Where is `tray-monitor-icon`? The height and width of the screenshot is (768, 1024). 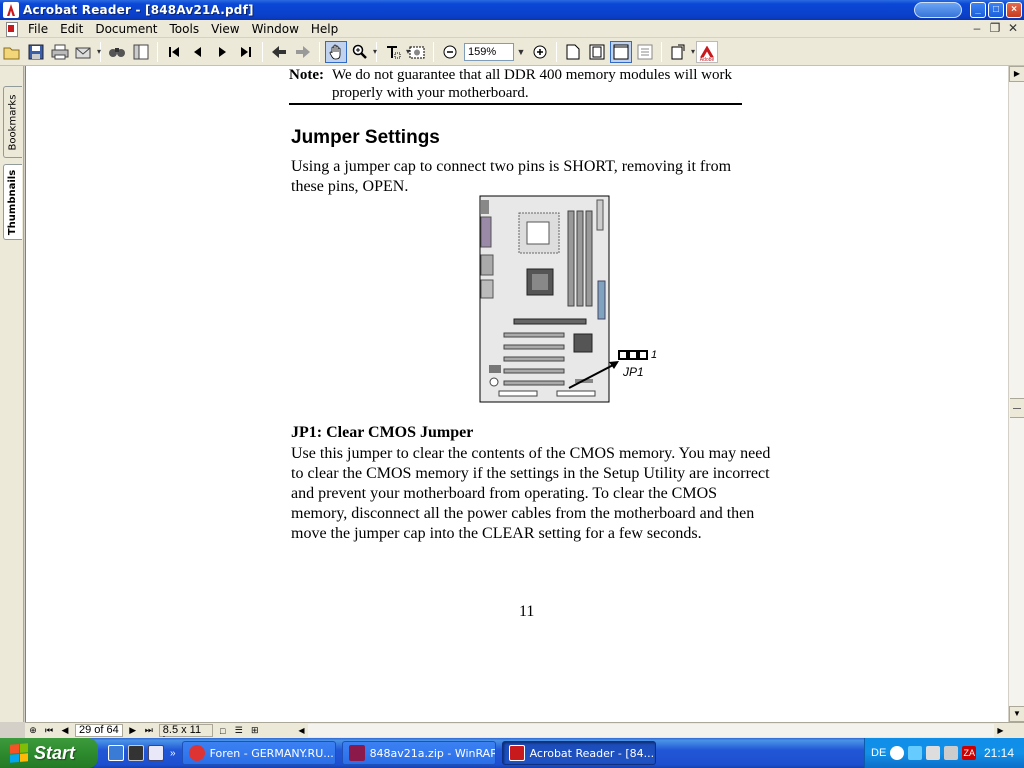 tray-monitor-icon is located at coordinates (951, 753).